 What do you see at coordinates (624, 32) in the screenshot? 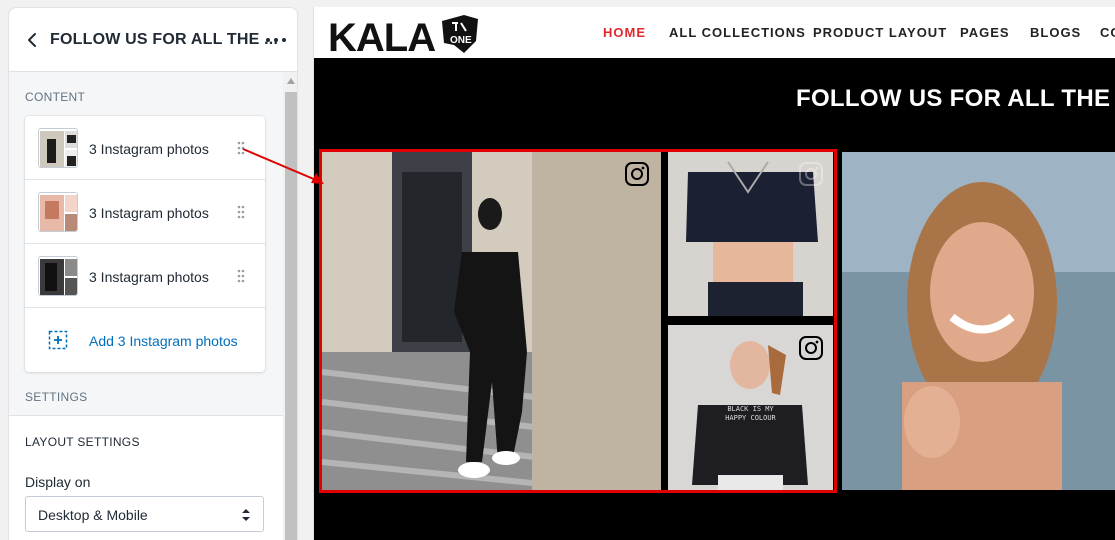
I see `nav-home: HOME` at bounding box center [624, 32].